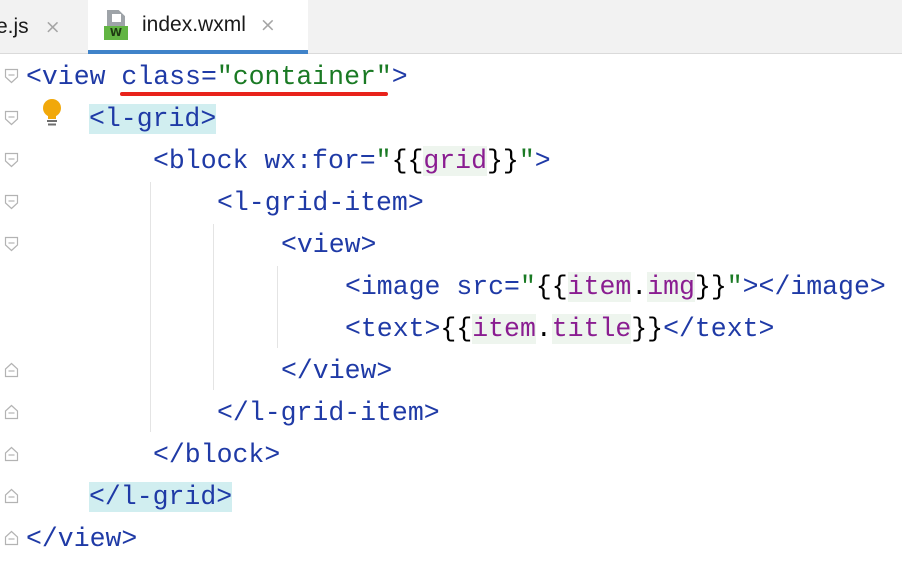 The image size is (902, 586). Describe the element at coordinates (336, 371) in the screenshot. I see `code-line-8: </view>` at that location.